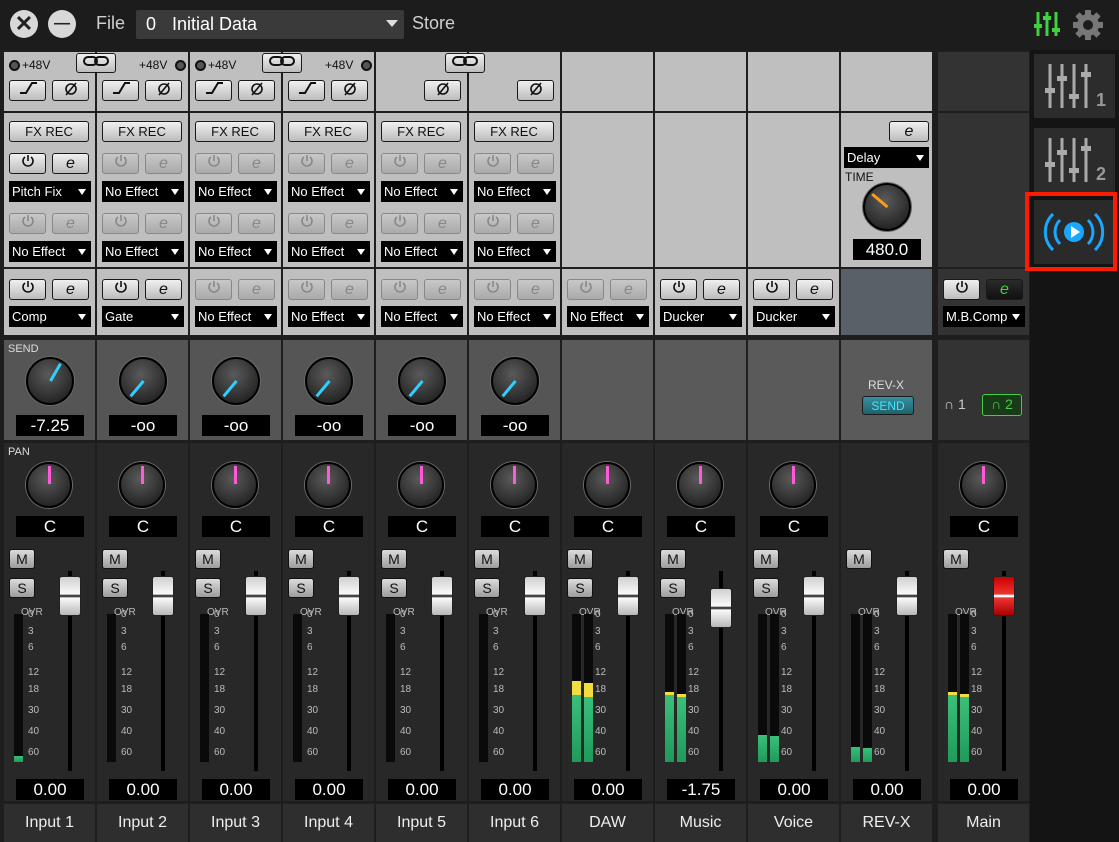  Describe the element at coordinates (50, 316) in the screenshot. I see `dynamics-select: Comp` at that location.